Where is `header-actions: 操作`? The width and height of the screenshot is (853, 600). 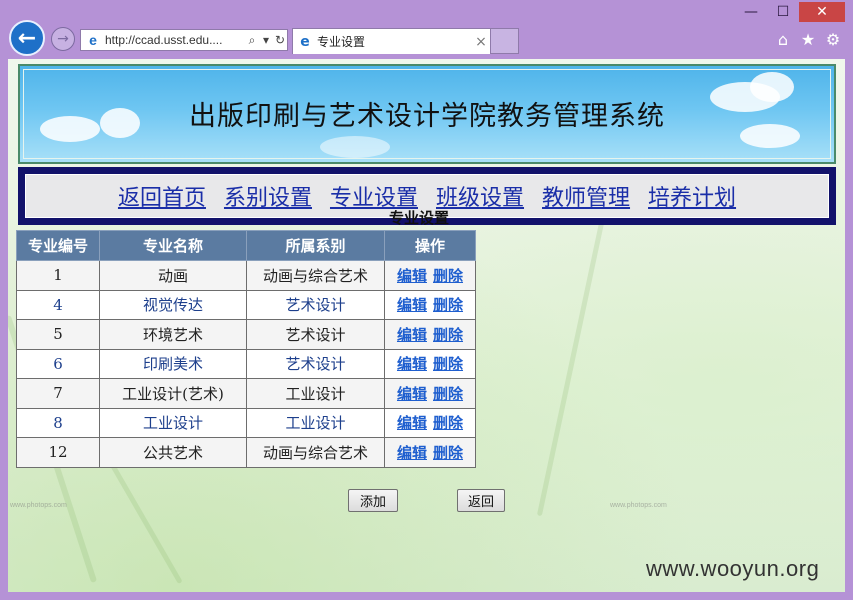 header-actions: 操作 is located at coordinates (430, 245).